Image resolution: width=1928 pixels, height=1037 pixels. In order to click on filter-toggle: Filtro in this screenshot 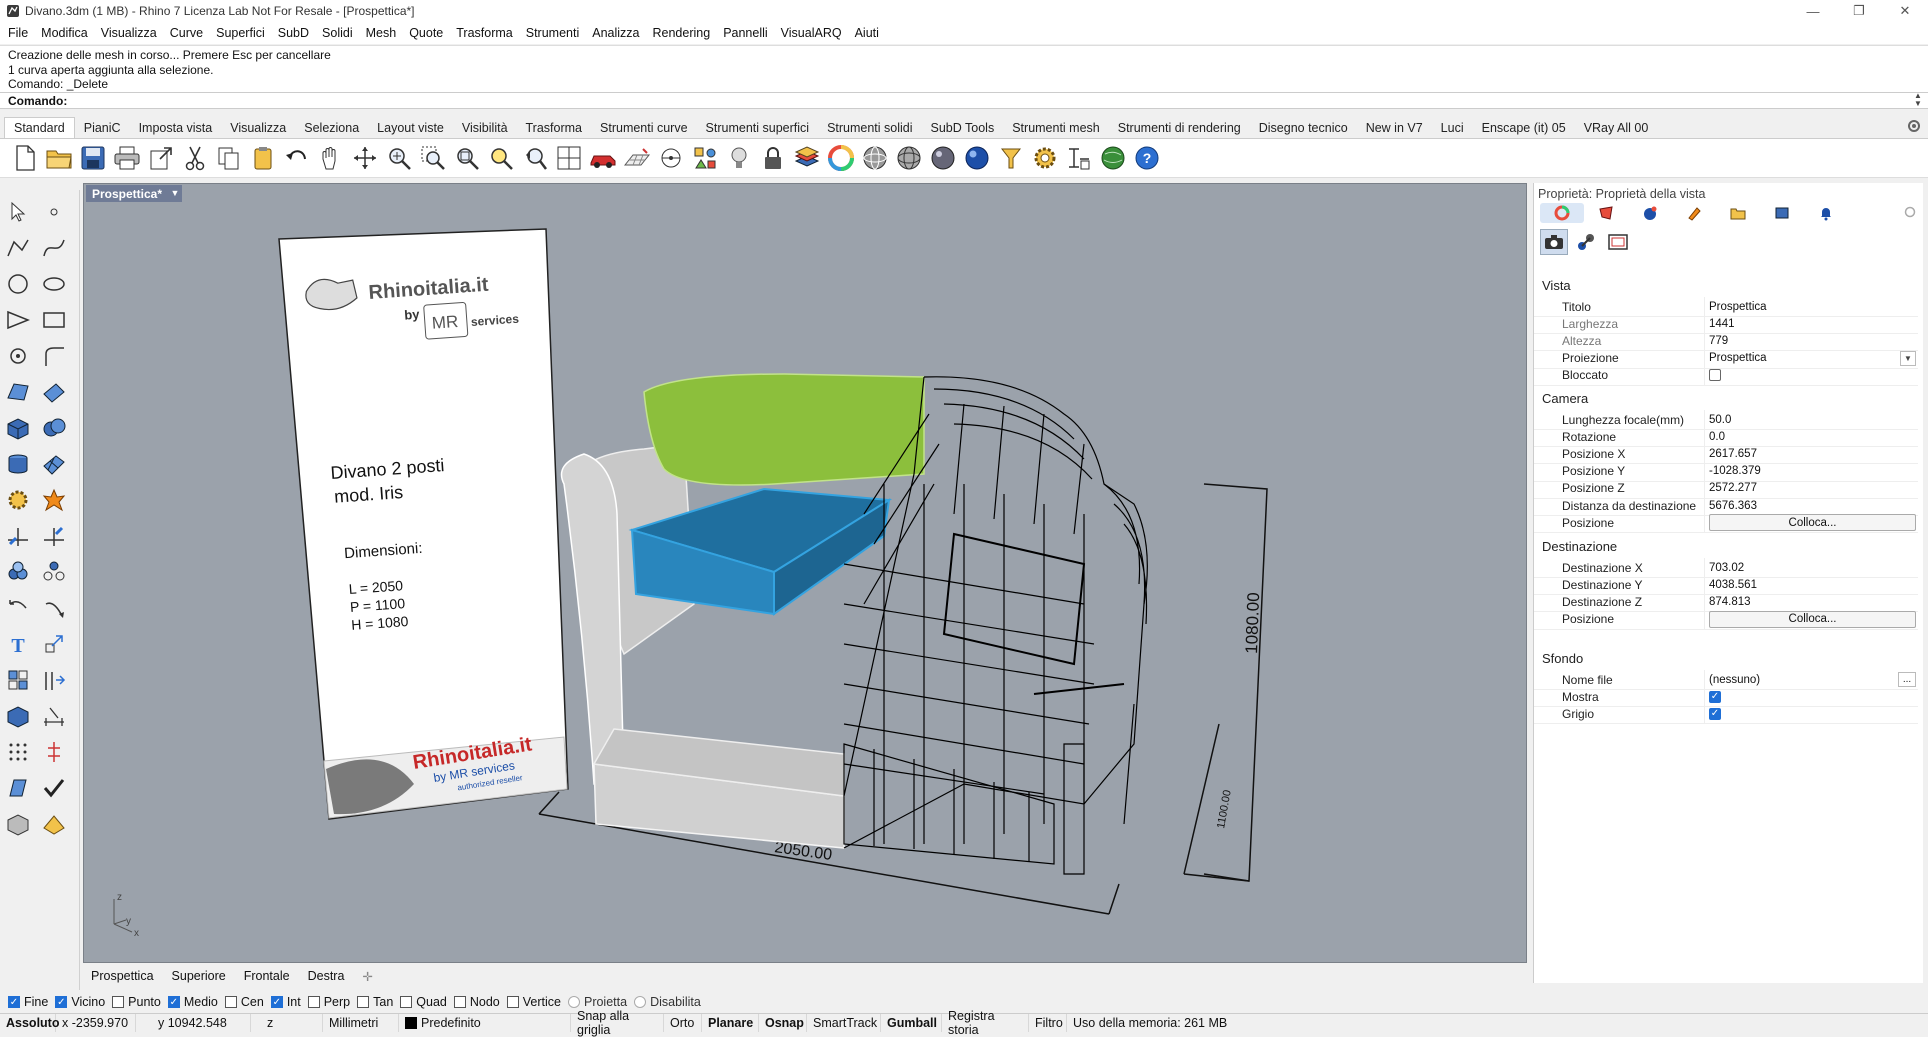, I will do `click(1048, 1022)`.